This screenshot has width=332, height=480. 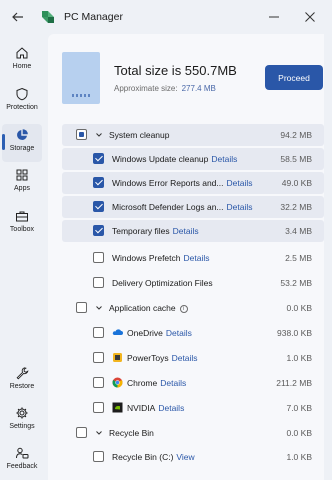 What do you see at coordinates (193, 383) in the screenshot?
I see `list-item: Chrome Details 211.2 MB` at bounding box center [193, 383].